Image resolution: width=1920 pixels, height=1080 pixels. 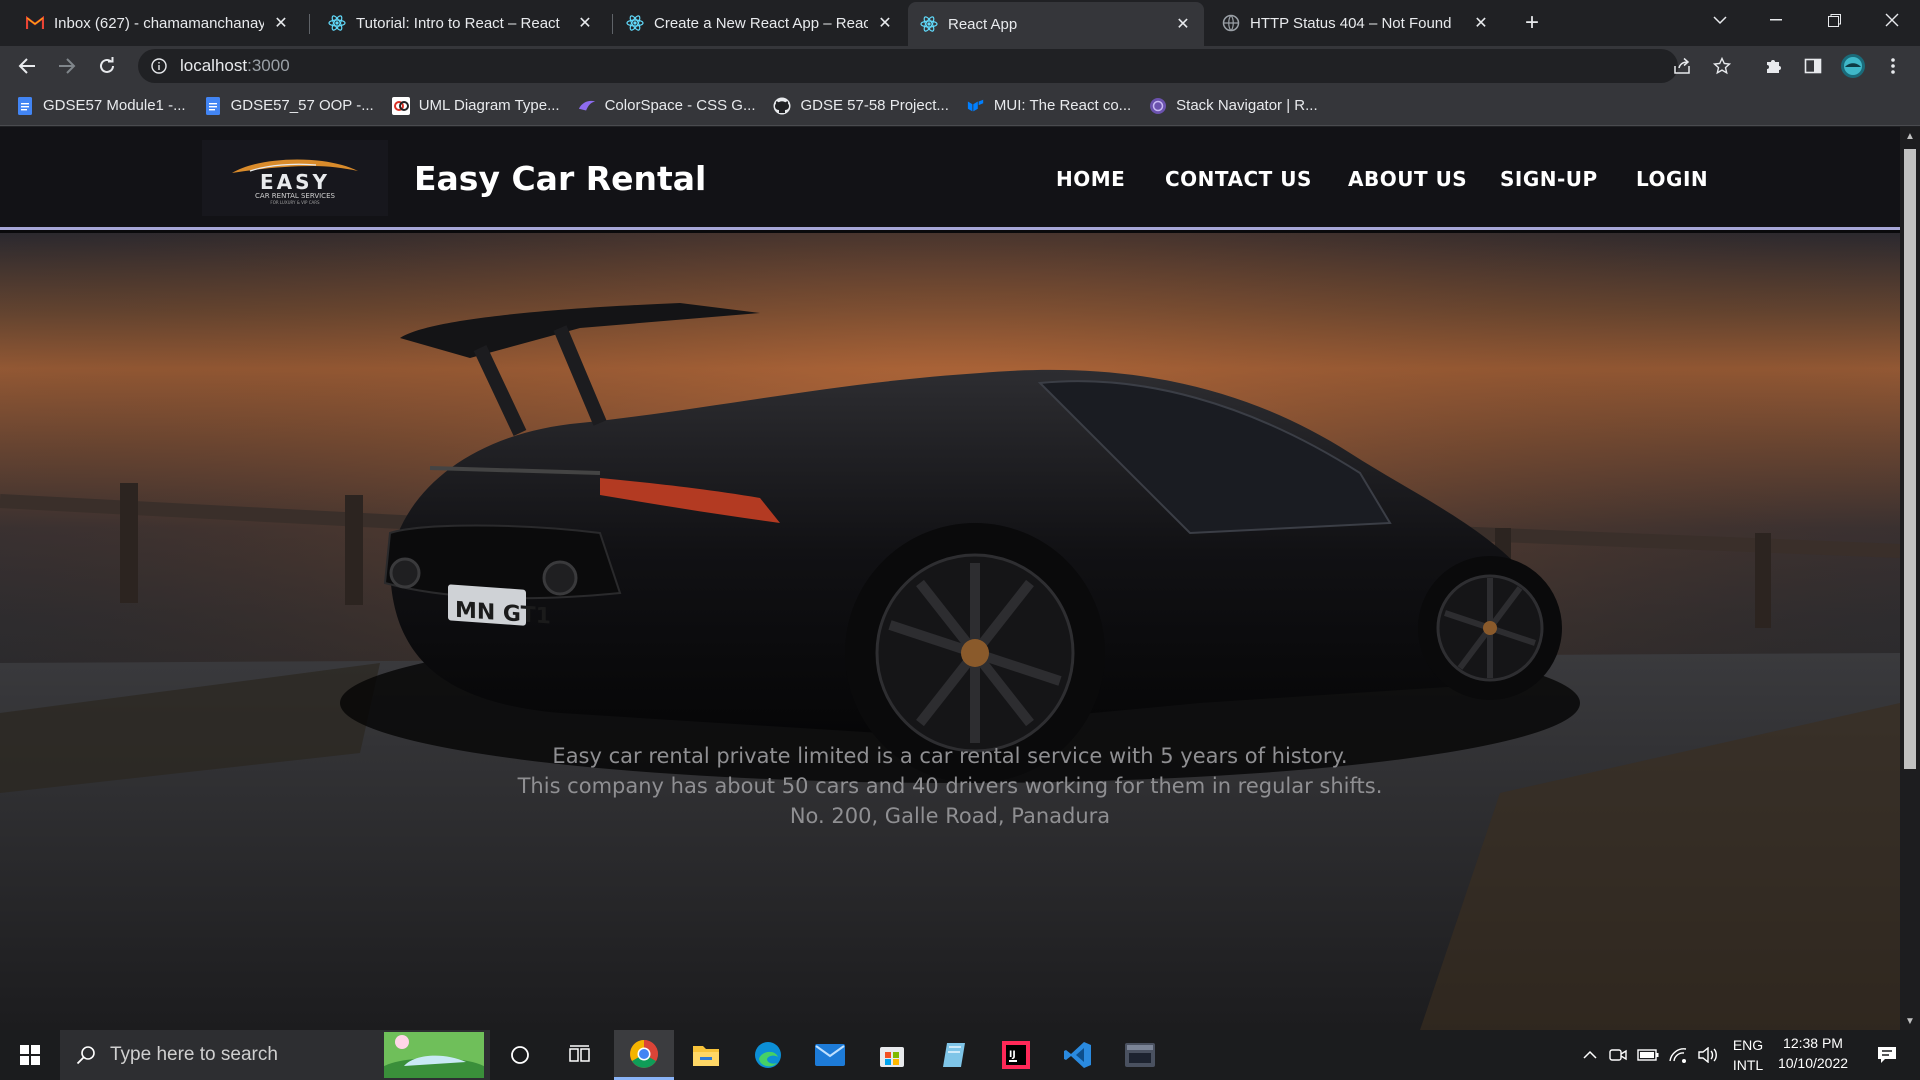 What do you see at coordinates (892, 1055) in the screenshot?
I see `store-icon` at bounding box center [892, 1055].